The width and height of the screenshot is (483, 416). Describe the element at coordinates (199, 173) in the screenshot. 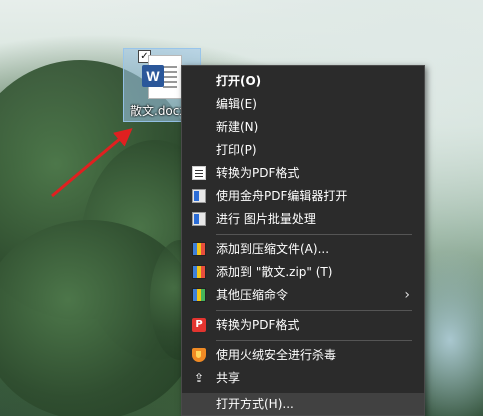

I see `pdf-document-icon` at that location.